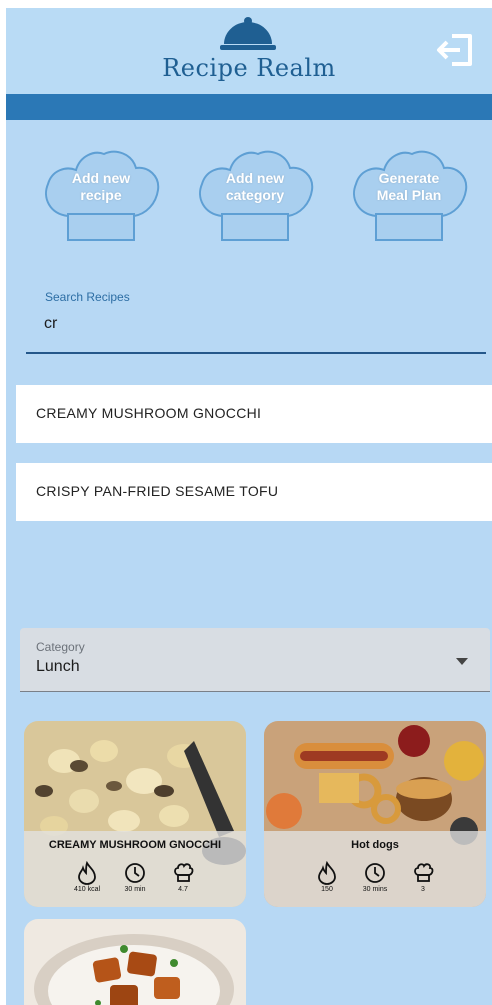  I want to click on search-underline, so click(256, 353).